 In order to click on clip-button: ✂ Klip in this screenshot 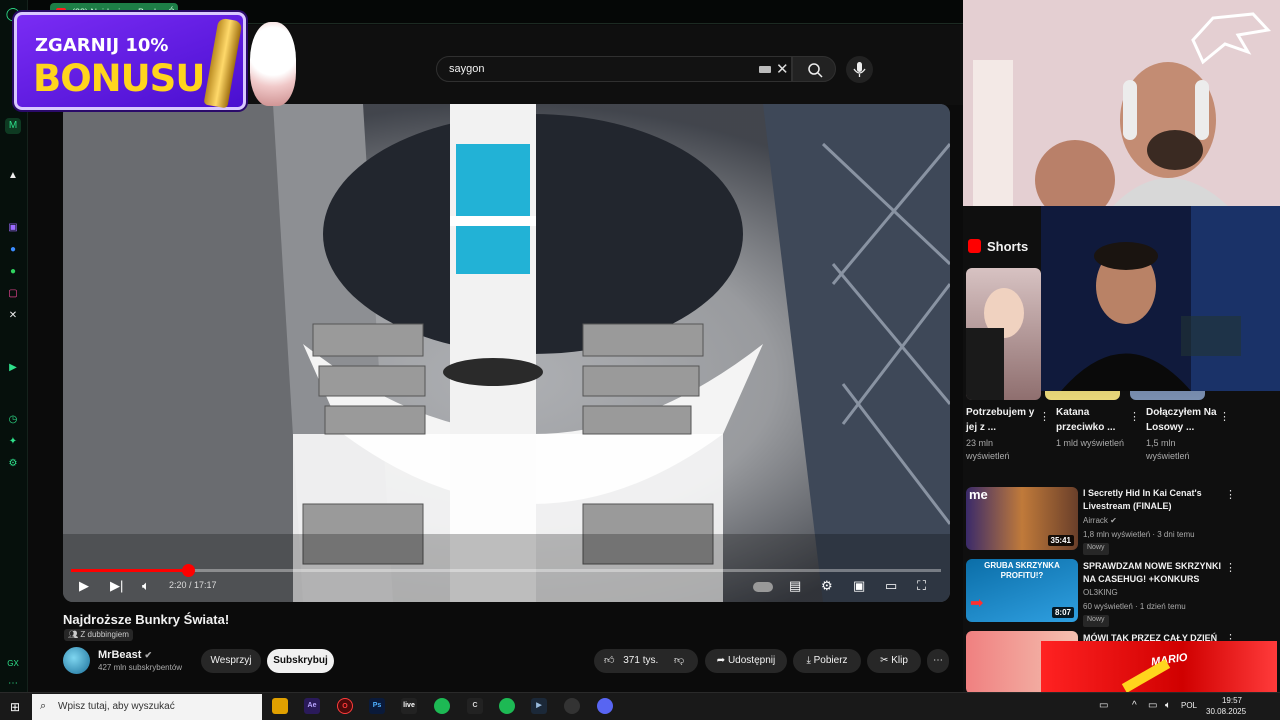, I will do `click(894, 661)`.